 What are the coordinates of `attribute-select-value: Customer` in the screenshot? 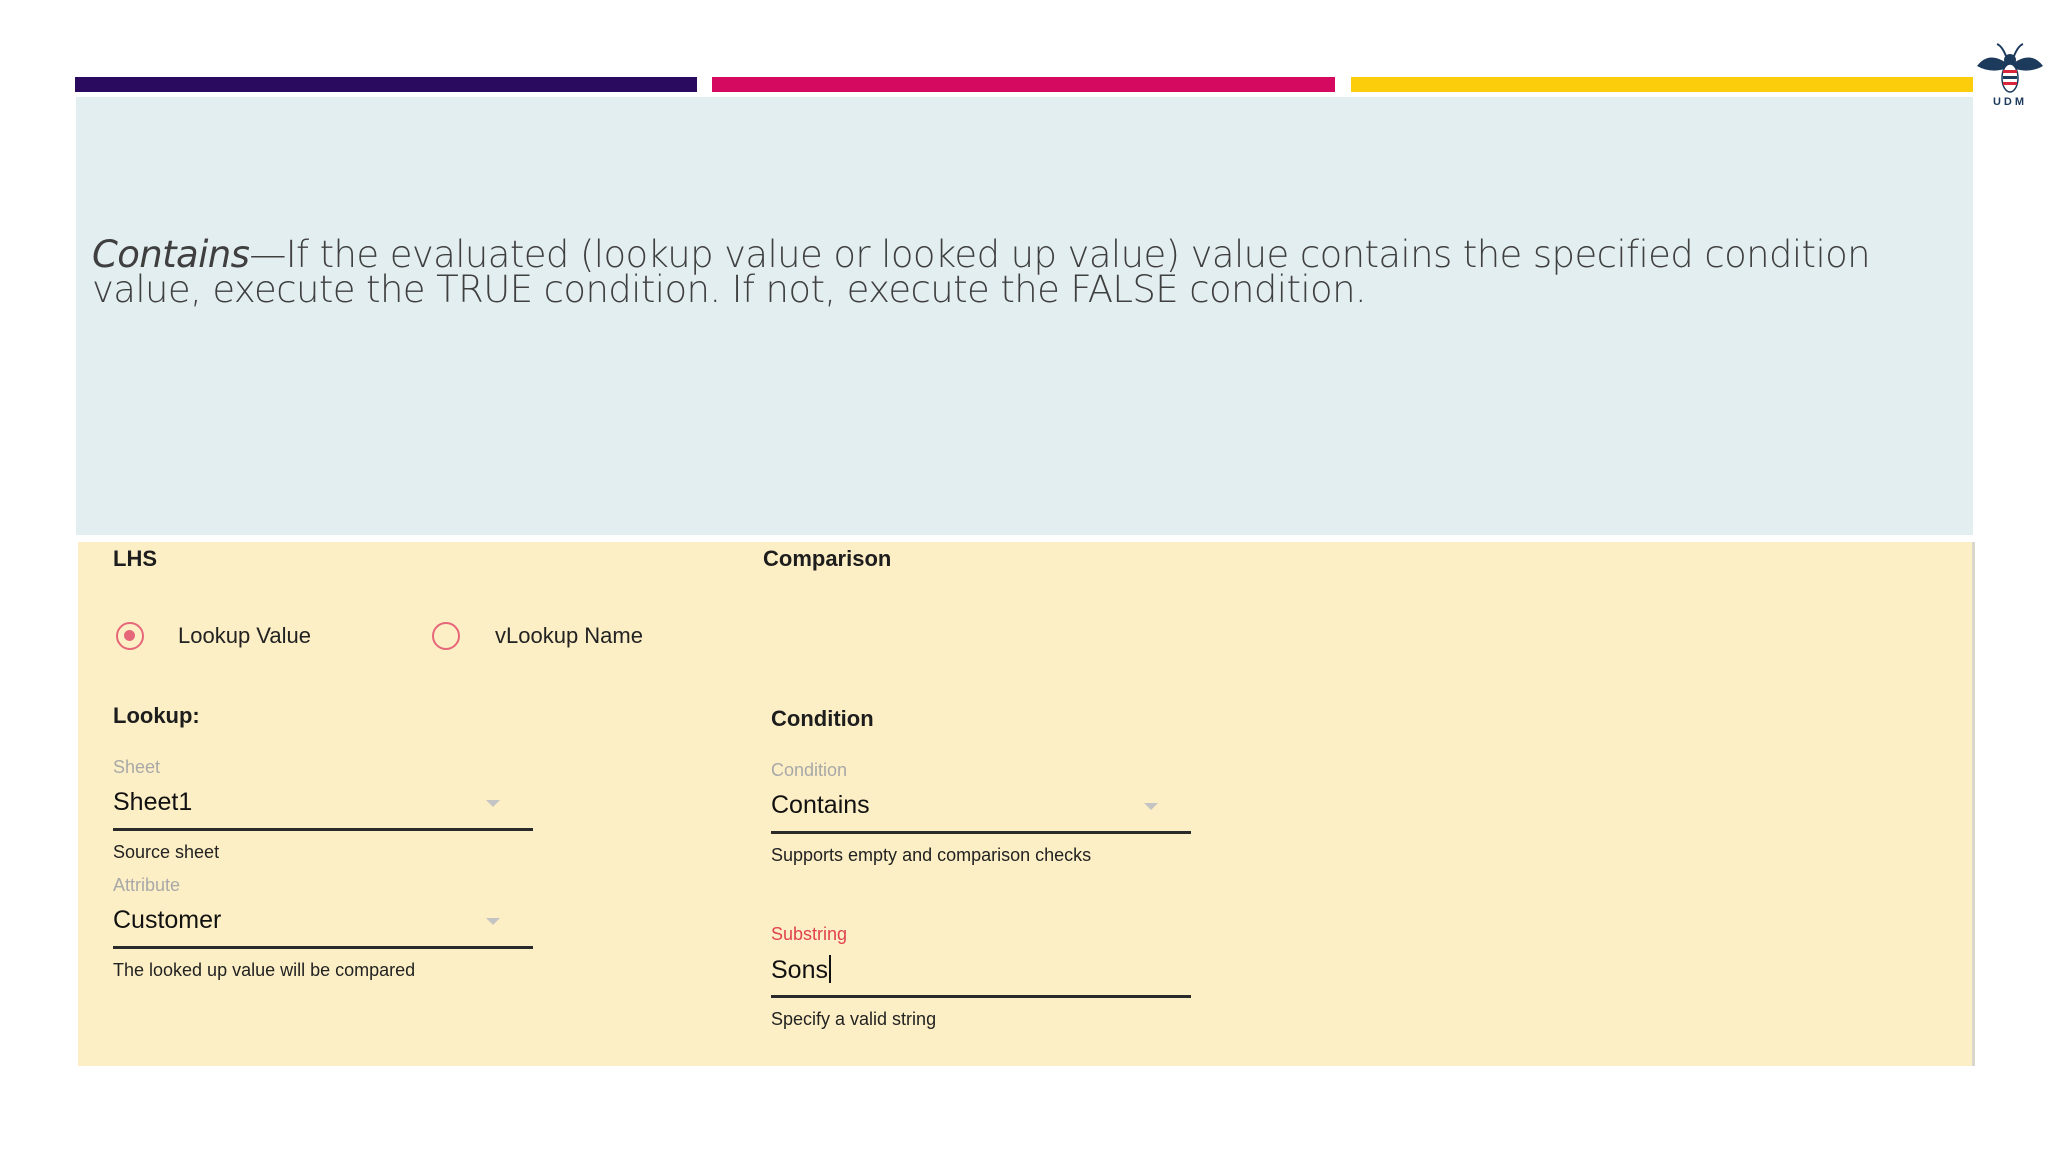 It's located at (167, 920).